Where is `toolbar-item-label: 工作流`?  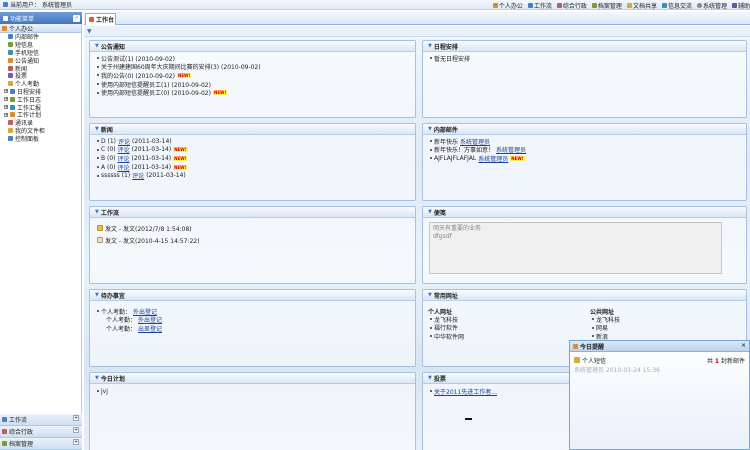
toolbar-item-label: 工作流 is located at coordinates (542, 6).